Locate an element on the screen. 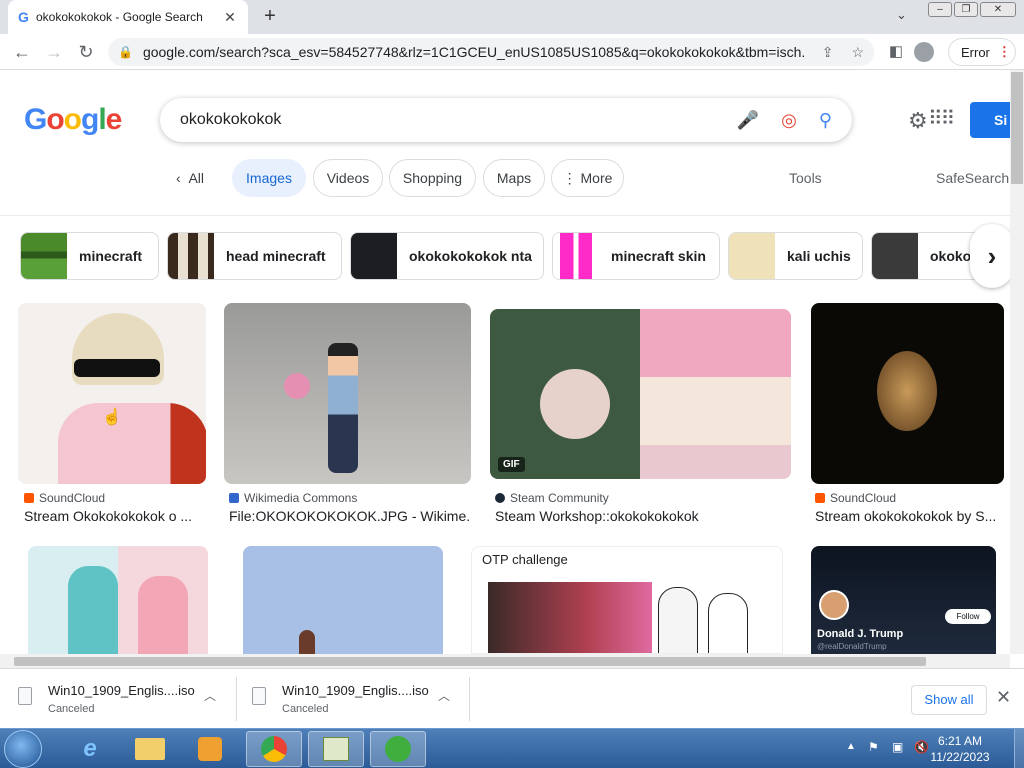 This screenshot has height=768, width=1024. related-chip-kali-uchis: kali uchis is located at coordinates (795, 256).